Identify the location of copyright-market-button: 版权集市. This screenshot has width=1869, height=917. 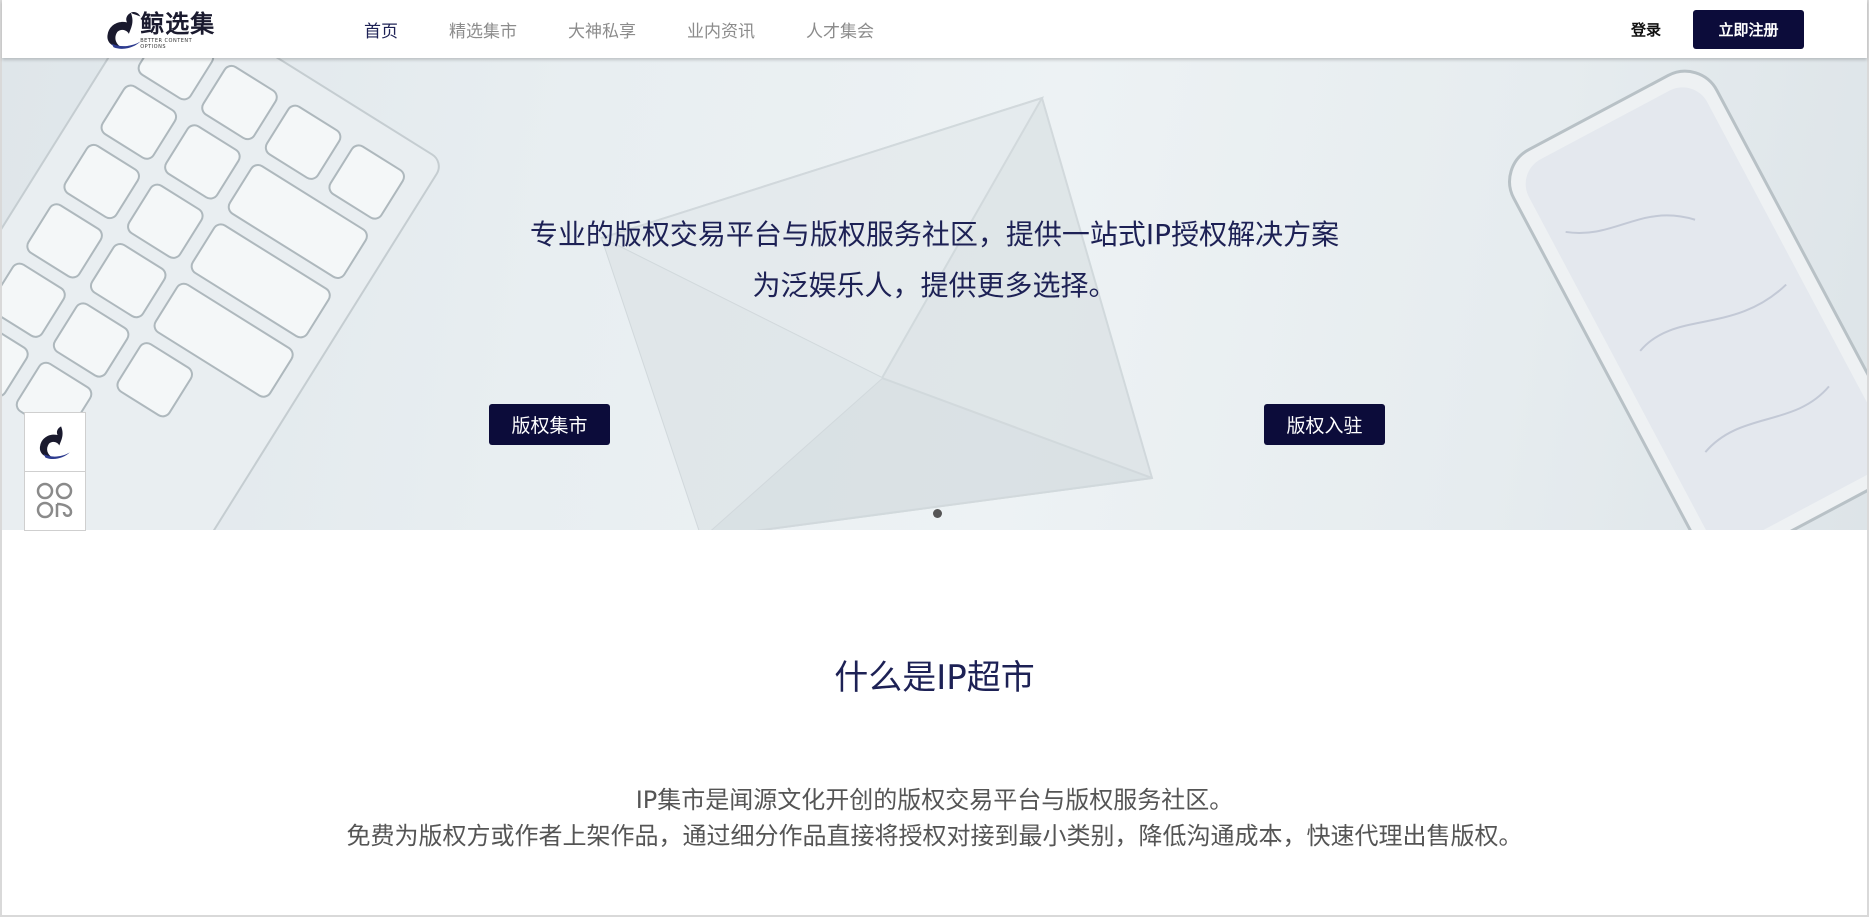
(549, 424).